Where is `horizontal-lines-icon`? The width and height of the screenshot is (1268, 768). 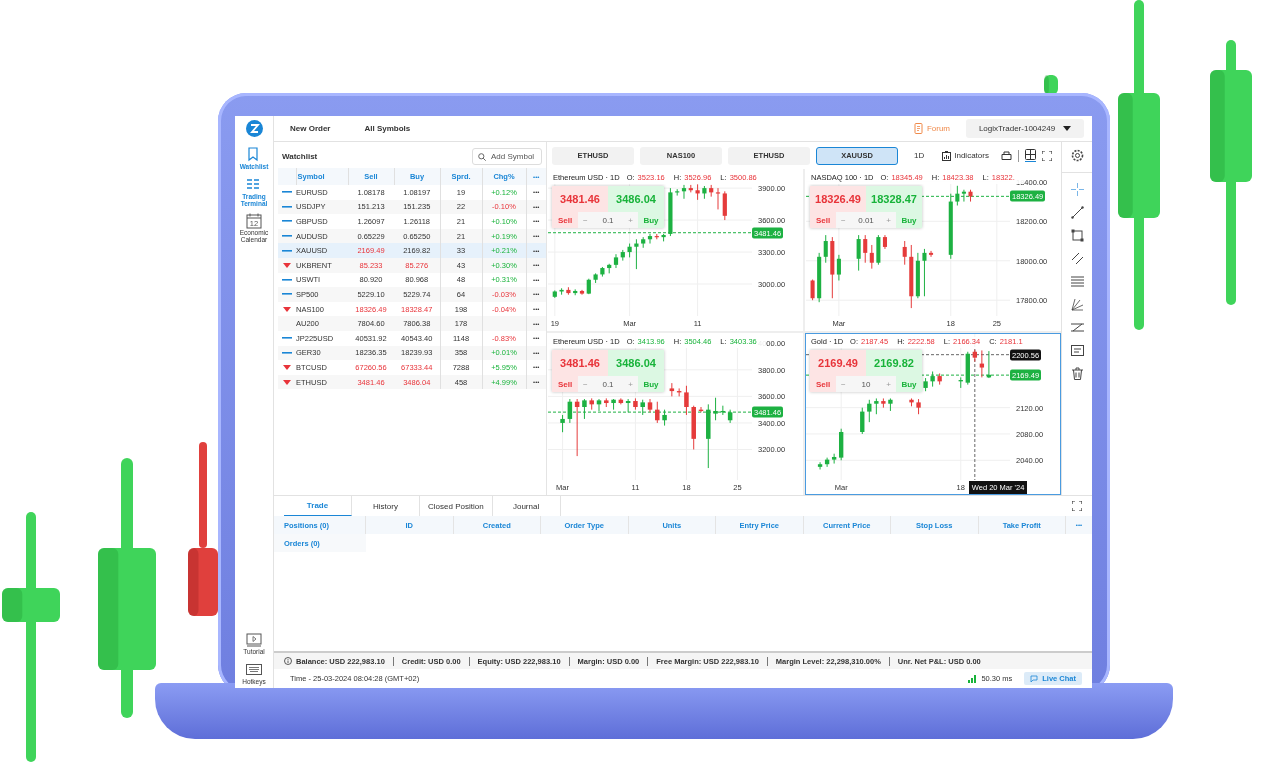 horizontal-lines-icon is located at coordinates (1077, 281).